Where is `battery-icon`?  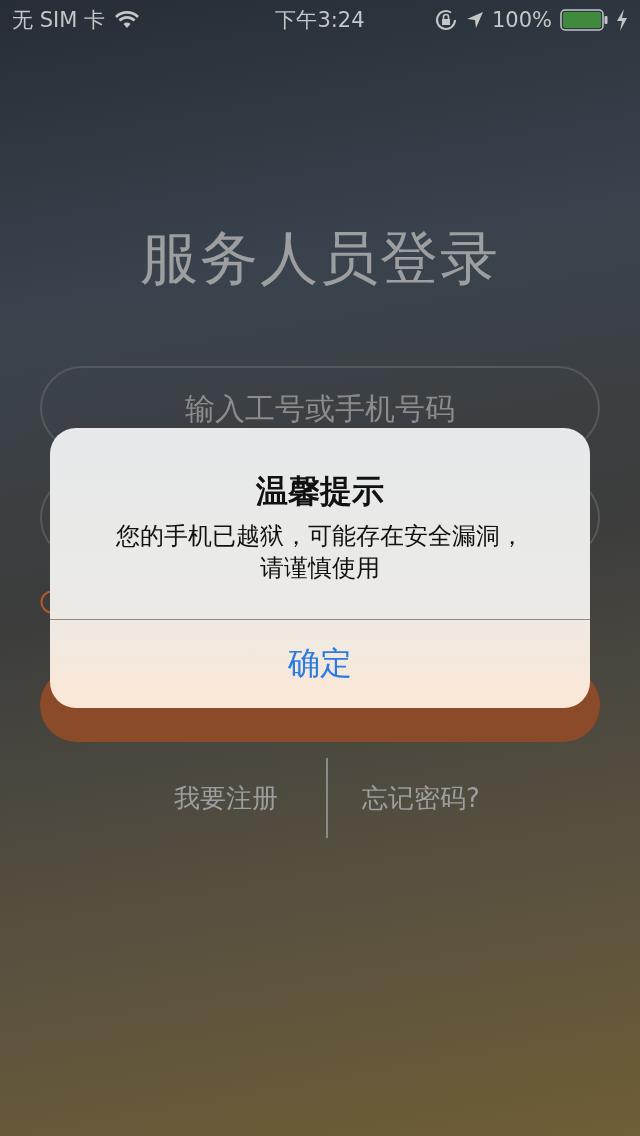 battery-icon is located at coordinates (584, 20).